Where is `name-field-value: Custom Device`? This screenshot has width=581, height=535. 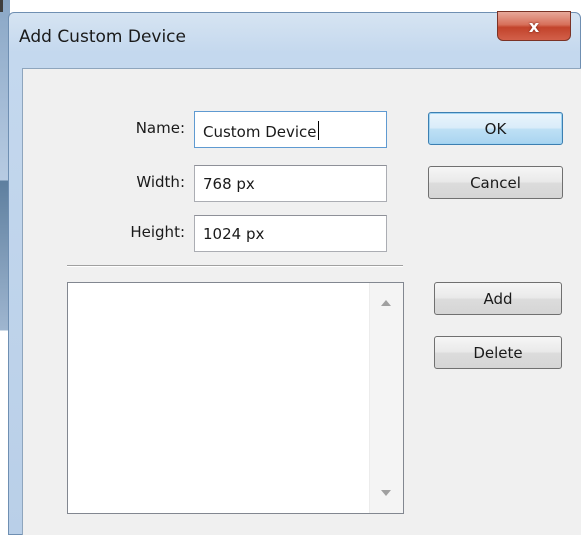
name-field-value: Custom Device is located at coordinates (260, 132).